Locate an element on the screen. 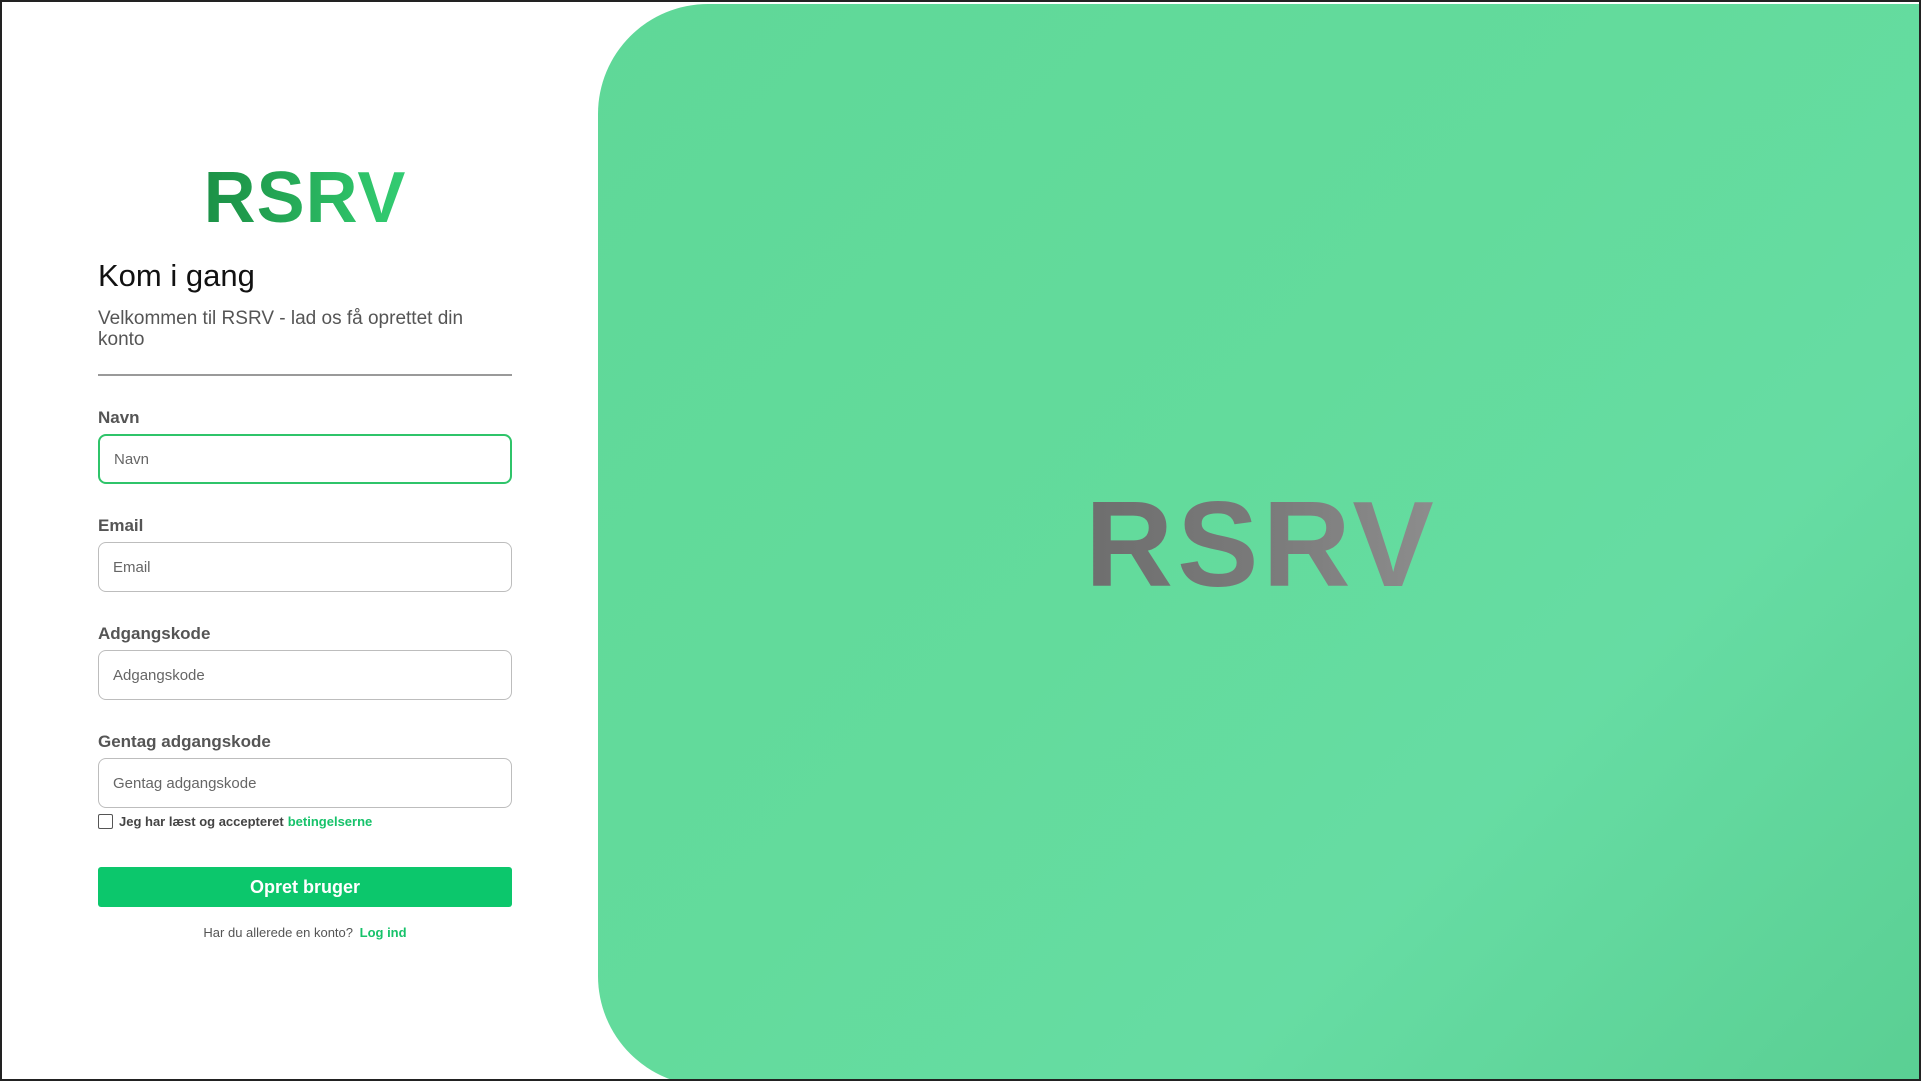 This screenshot has height=1081, width=1921. name-field-group: Navn is located at coordinates (305, 446).